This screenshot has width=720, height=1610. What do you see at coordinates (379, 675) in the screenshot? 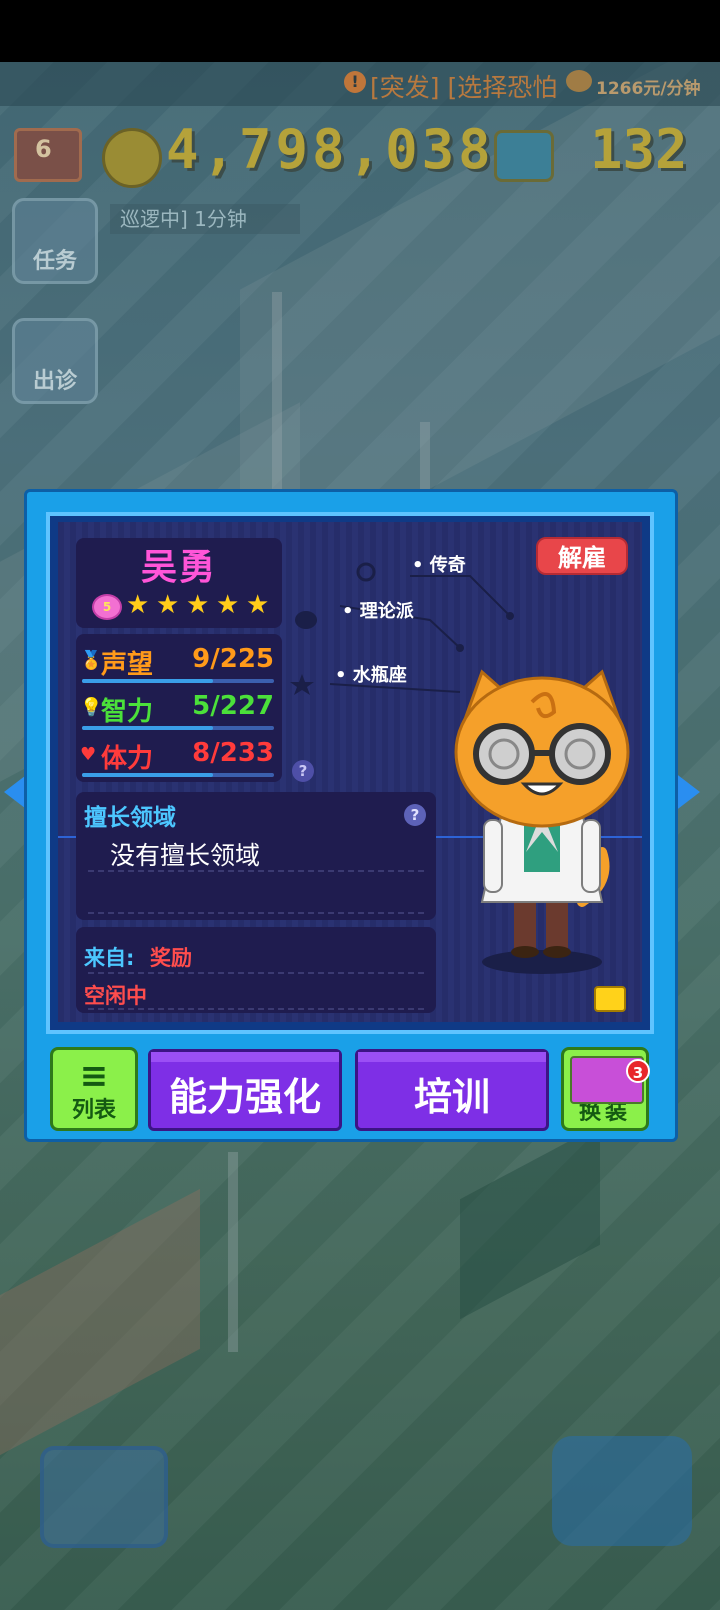
I see `trait-label: 水瓶座` at bounding box center [379, 675].